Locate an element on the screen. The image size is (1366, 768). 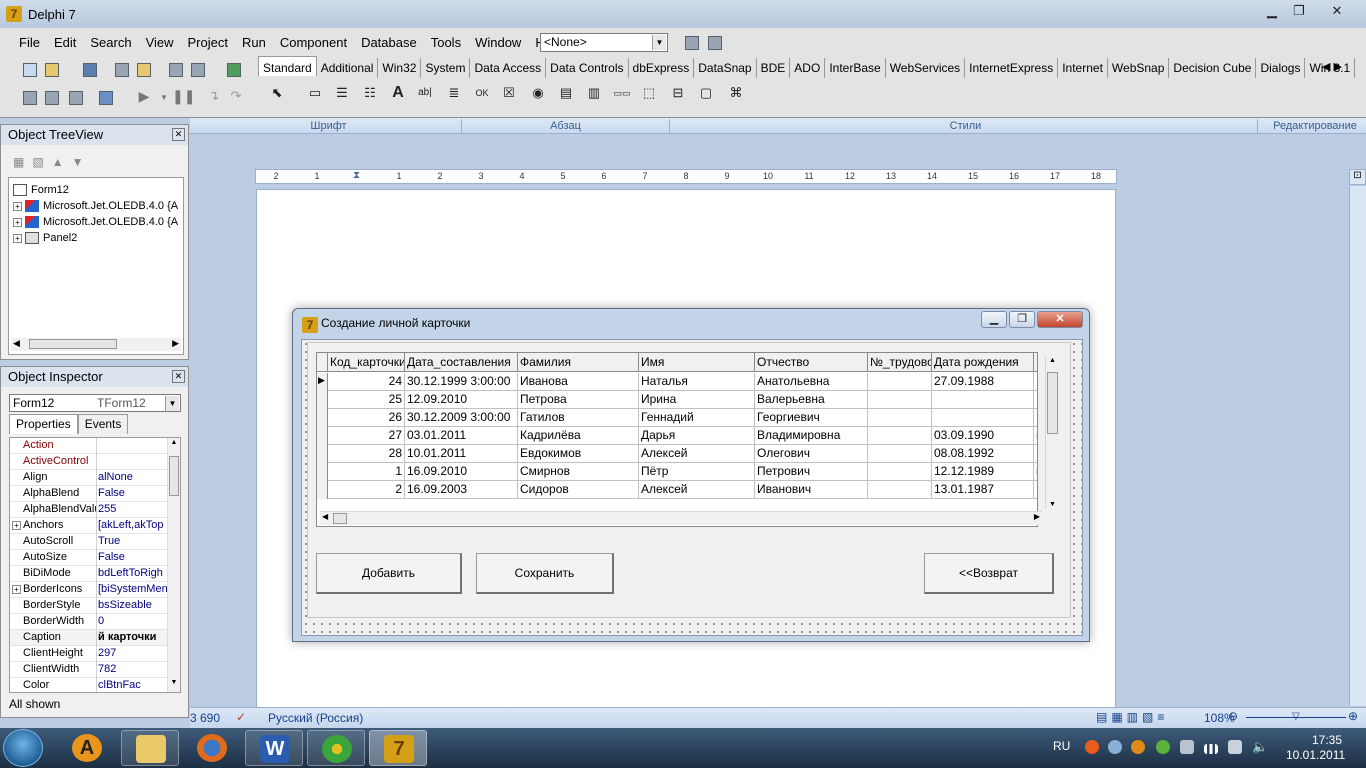
table-cell: 16.09.2003 is located at coordinates (461, 490).